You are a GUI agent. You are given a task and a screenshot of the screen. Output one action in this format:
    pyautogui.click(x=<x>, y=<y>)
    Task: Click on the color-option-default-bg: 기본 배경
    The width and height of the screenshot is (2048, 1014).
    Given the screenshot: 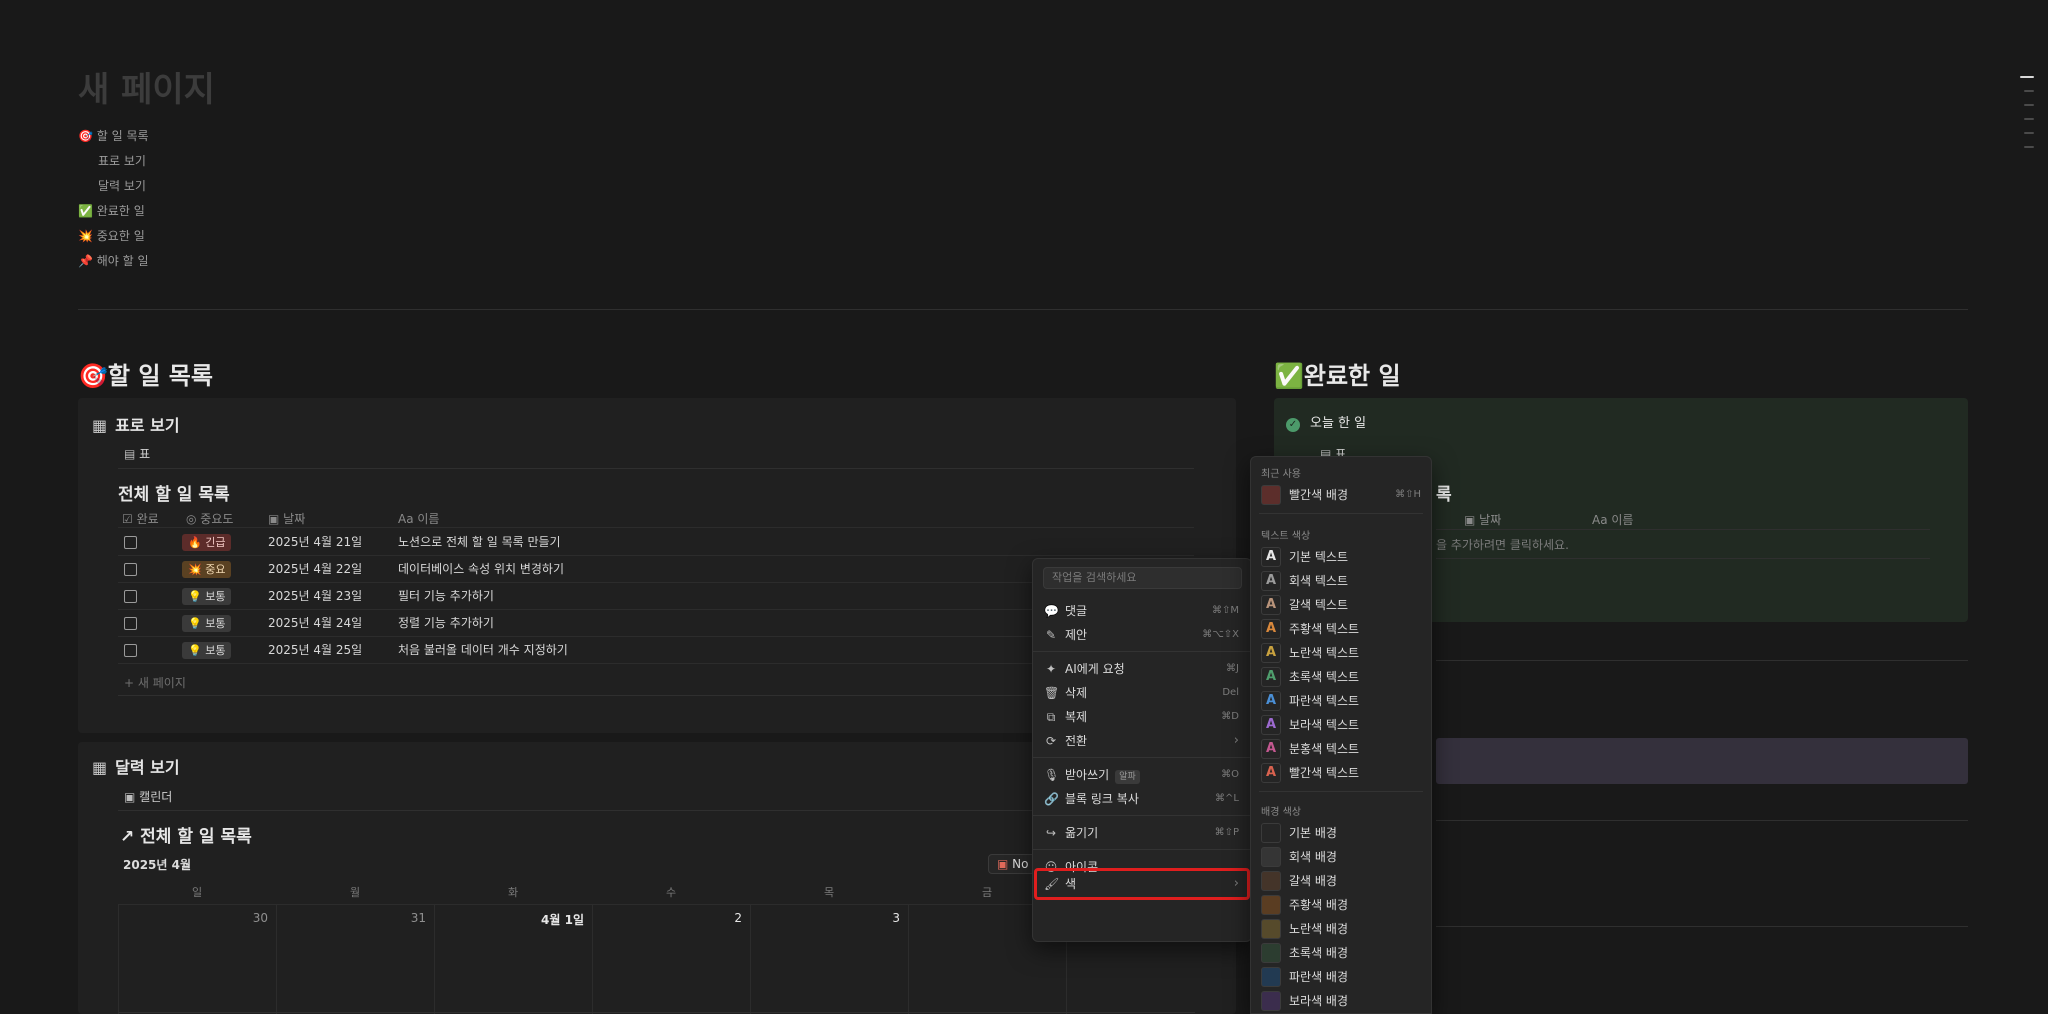 What is the action you would take?
    pyautogui.click(x=1341, y=833)
    